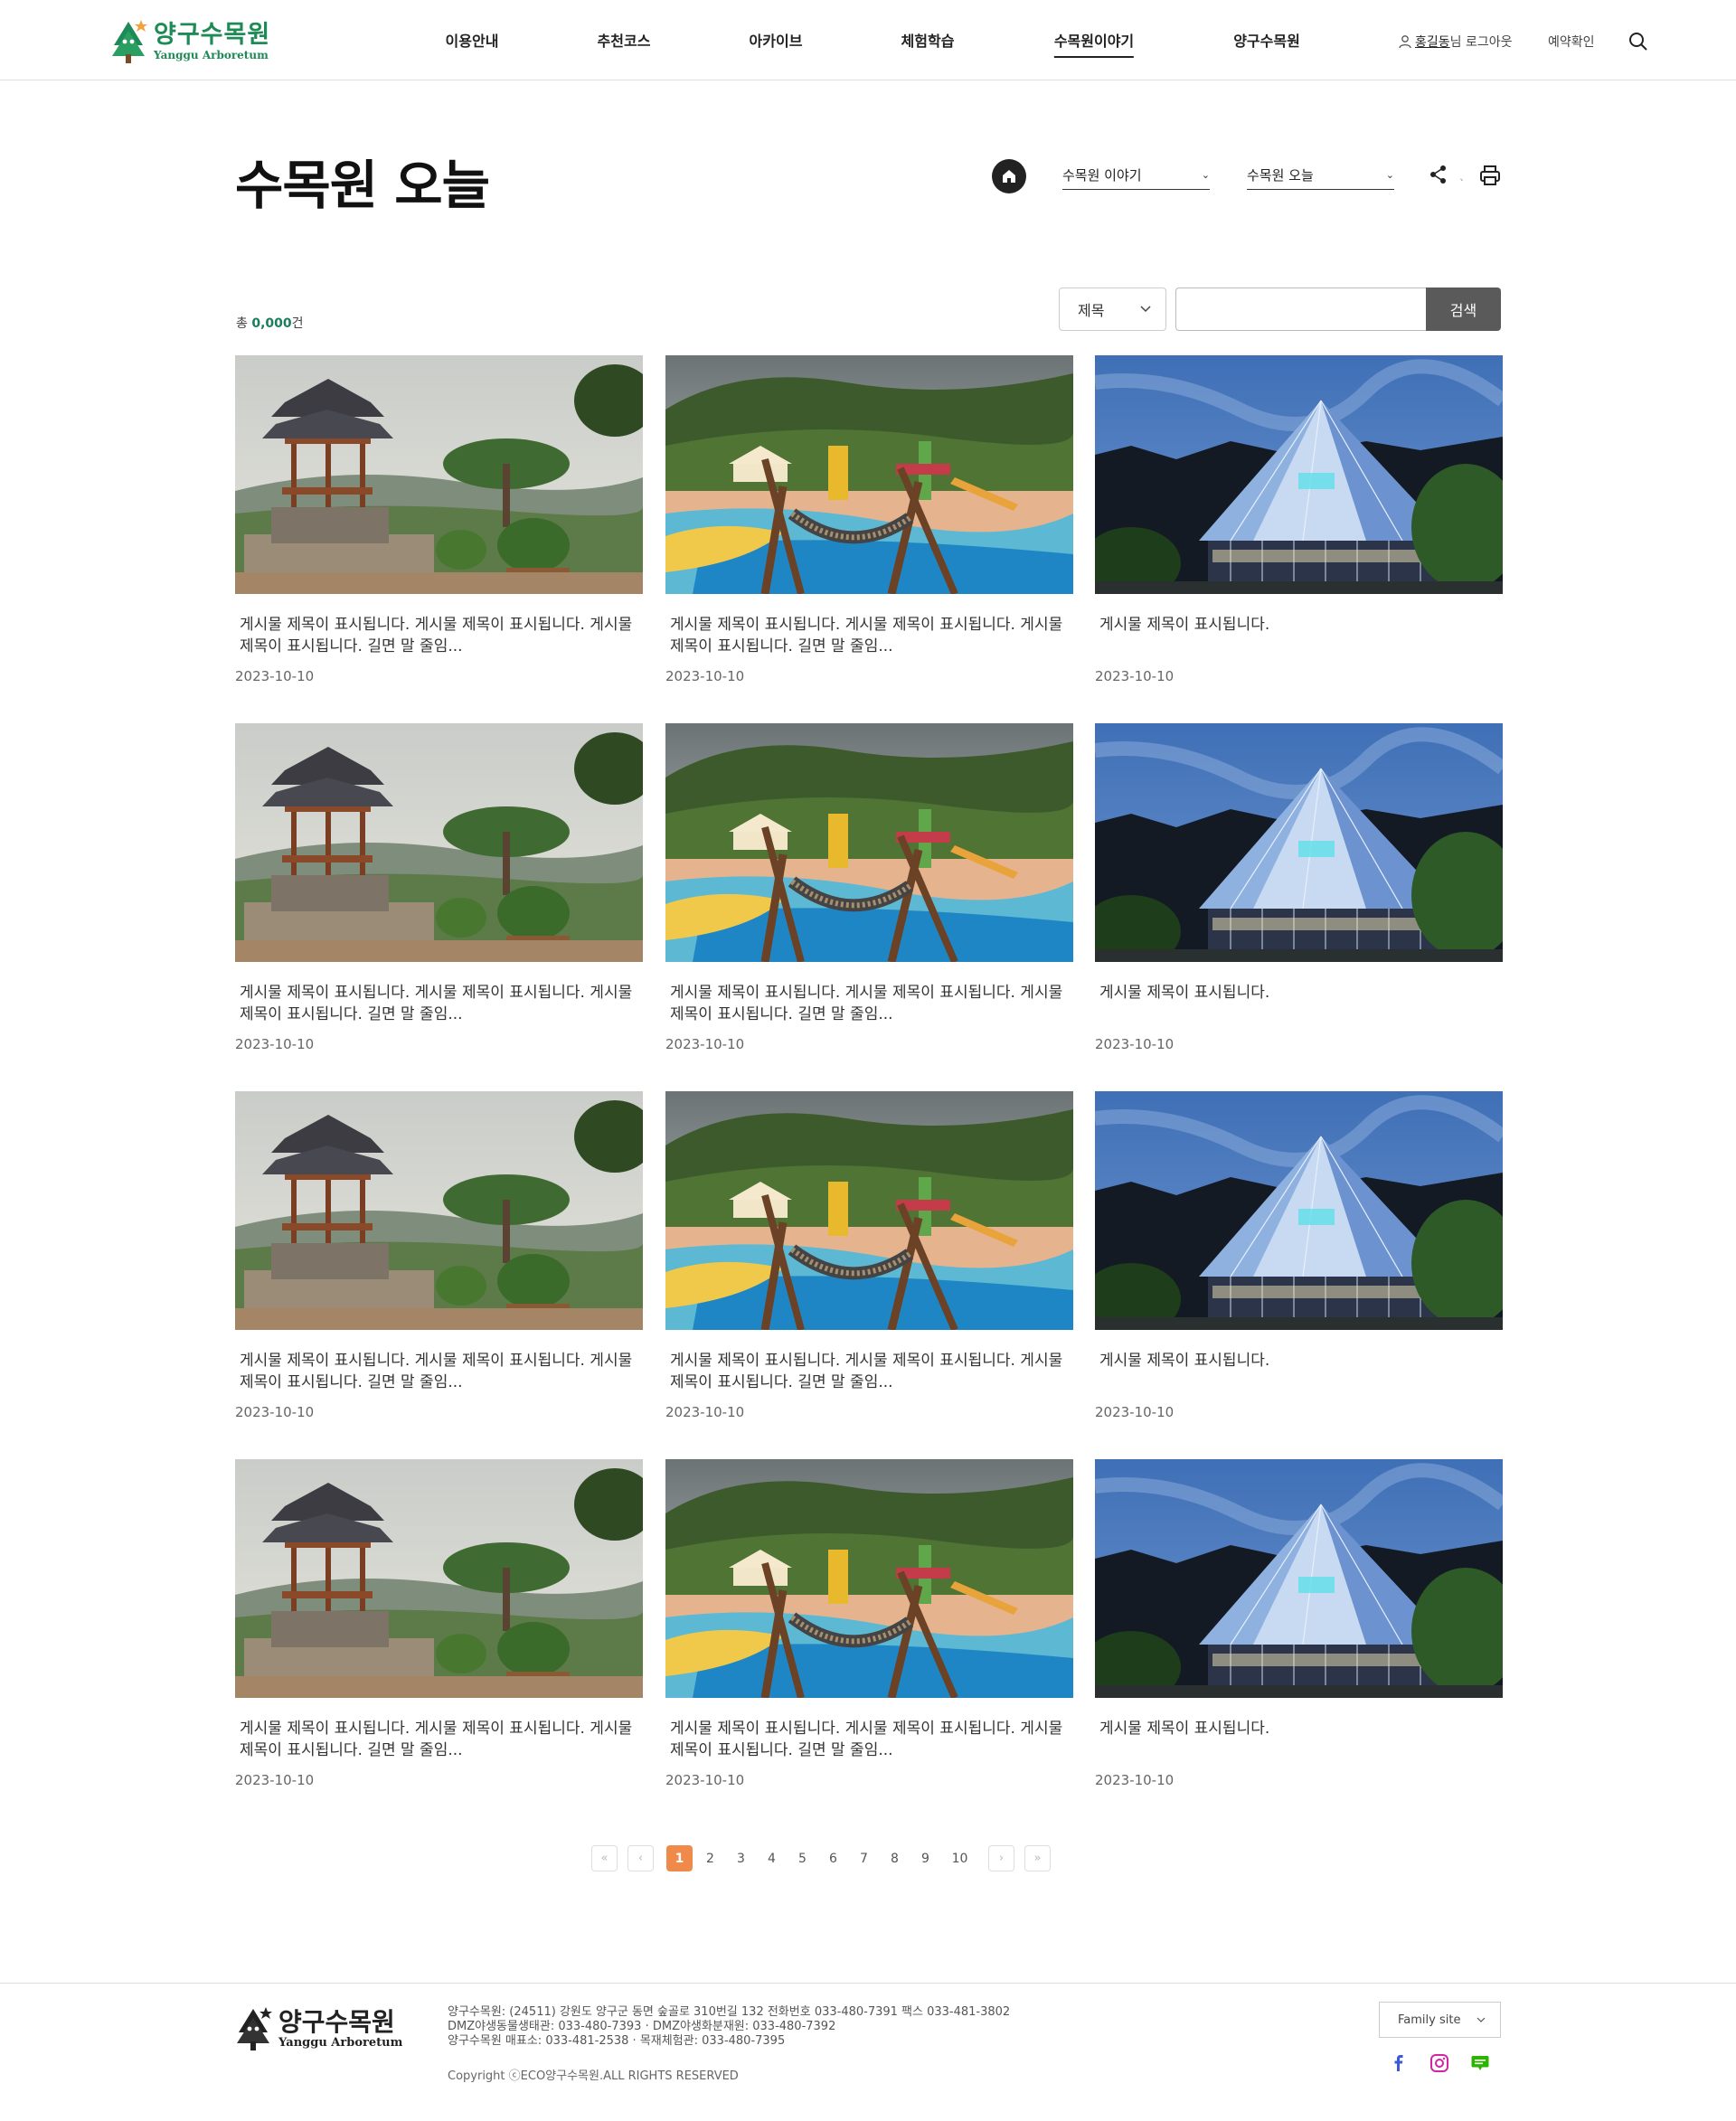 The height and width of the screenshot is (2121, 1736). What do you see at coordinates (1638, 41) in the screenshot?
I see `search-icon` at bounding box center [1638, 41].